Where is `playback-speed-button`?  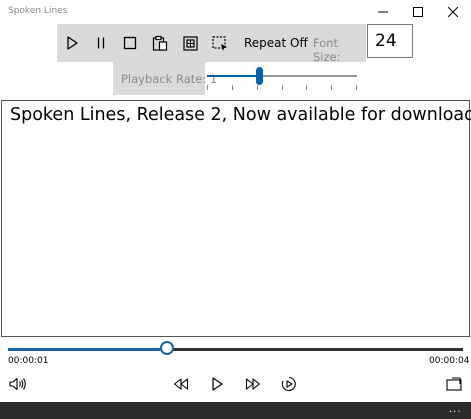
playback-speed-button is located at coordinates (289, 384).